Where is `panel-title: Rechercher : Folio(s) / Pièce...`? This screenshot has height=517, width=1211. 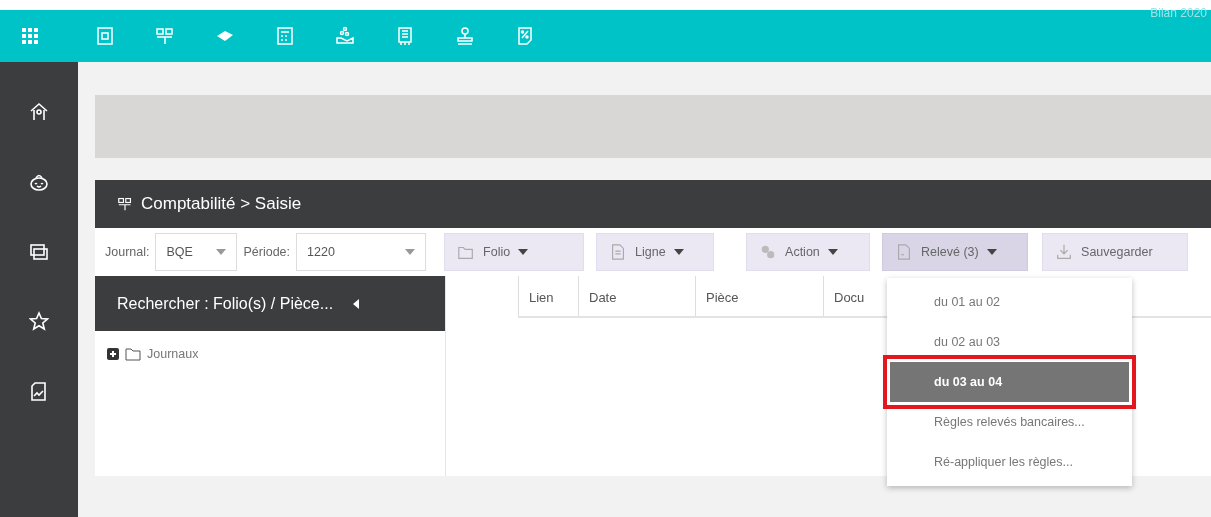
panel-title: Rechercher : Folio(s) / Pièce... is located at coordinates (225, 303).